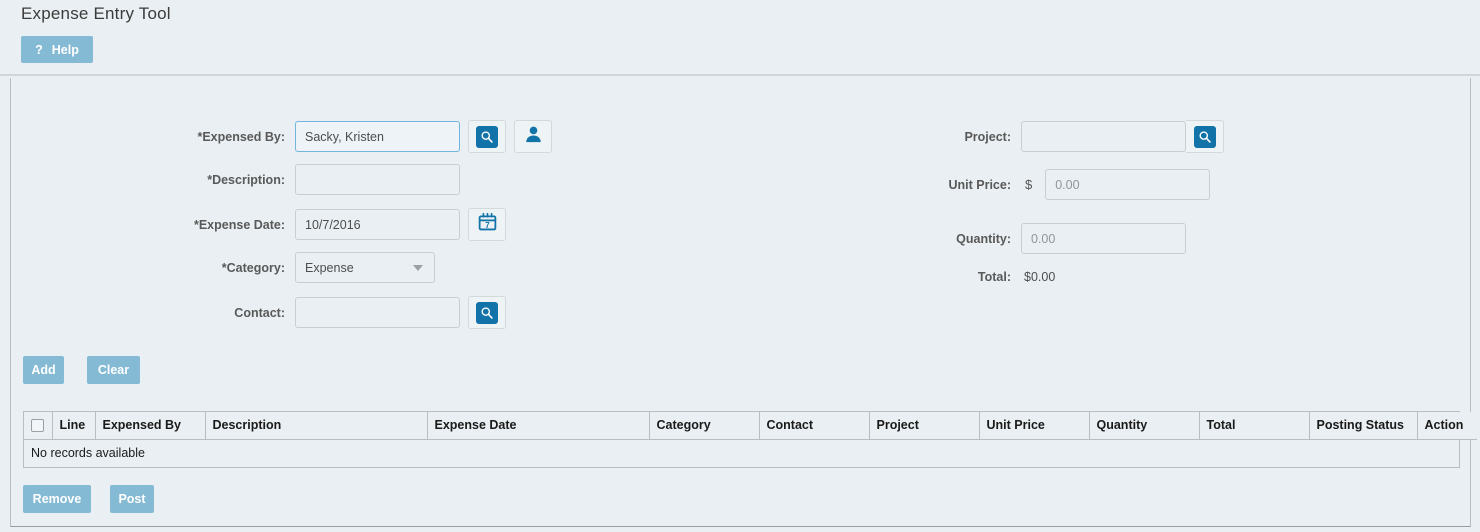  Describe the element at coordinates (377, 224) in the screenshot. I see `expense-date-input` at that location.